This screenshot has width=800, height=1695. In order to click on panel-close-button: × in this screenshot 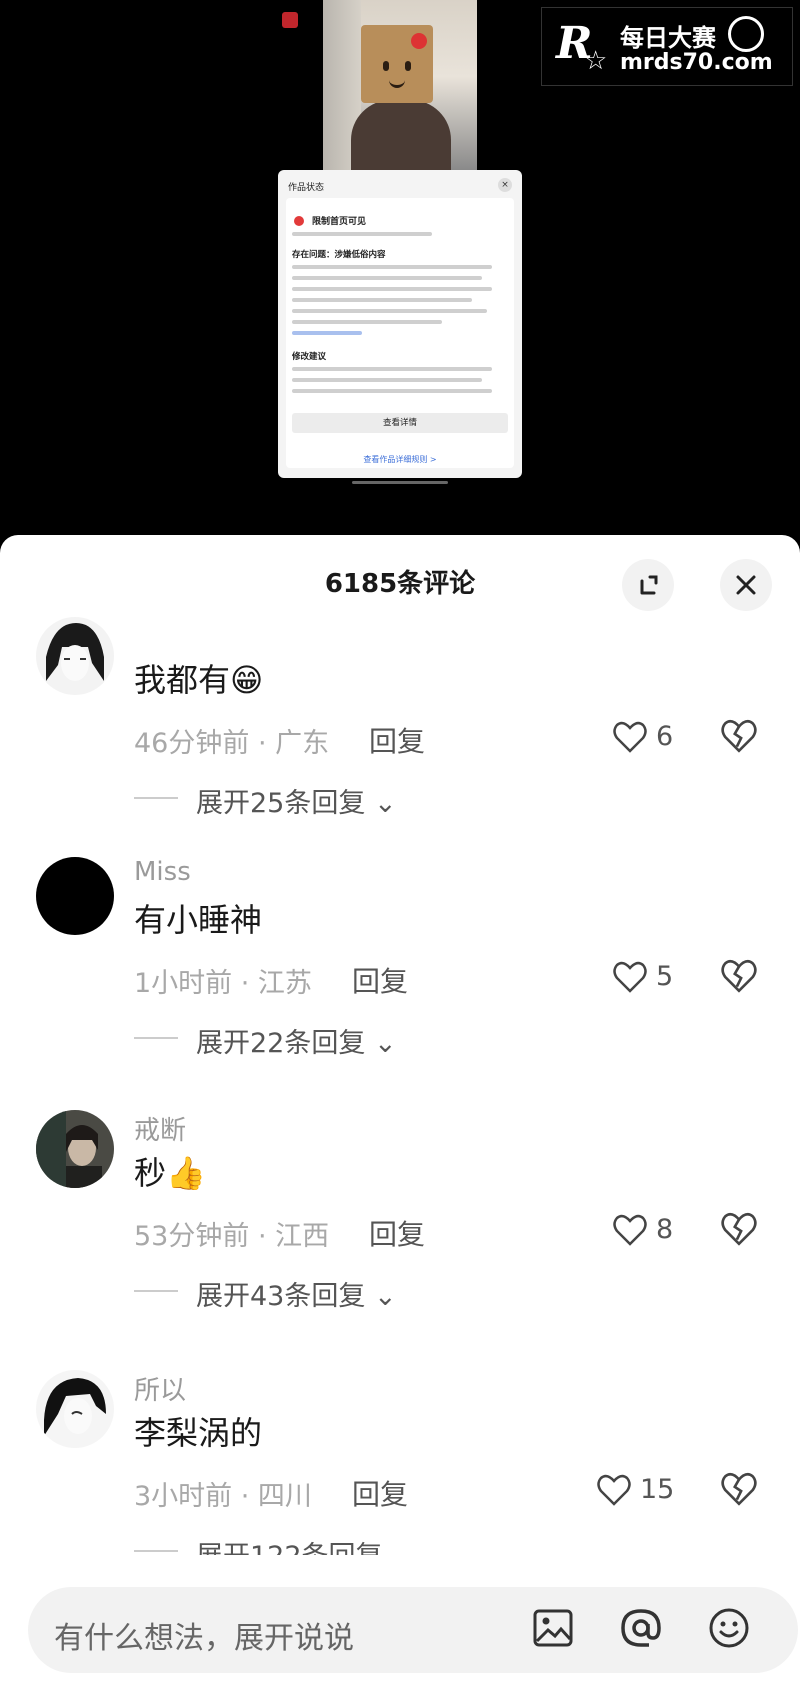, I will do `click(505, 185)`.